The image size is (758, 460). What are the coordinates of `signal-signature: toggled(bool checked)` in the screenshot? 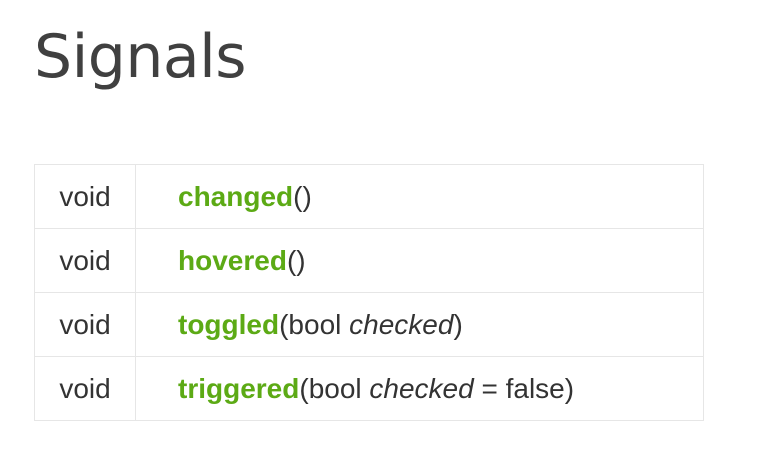 It's located at (419, 324).